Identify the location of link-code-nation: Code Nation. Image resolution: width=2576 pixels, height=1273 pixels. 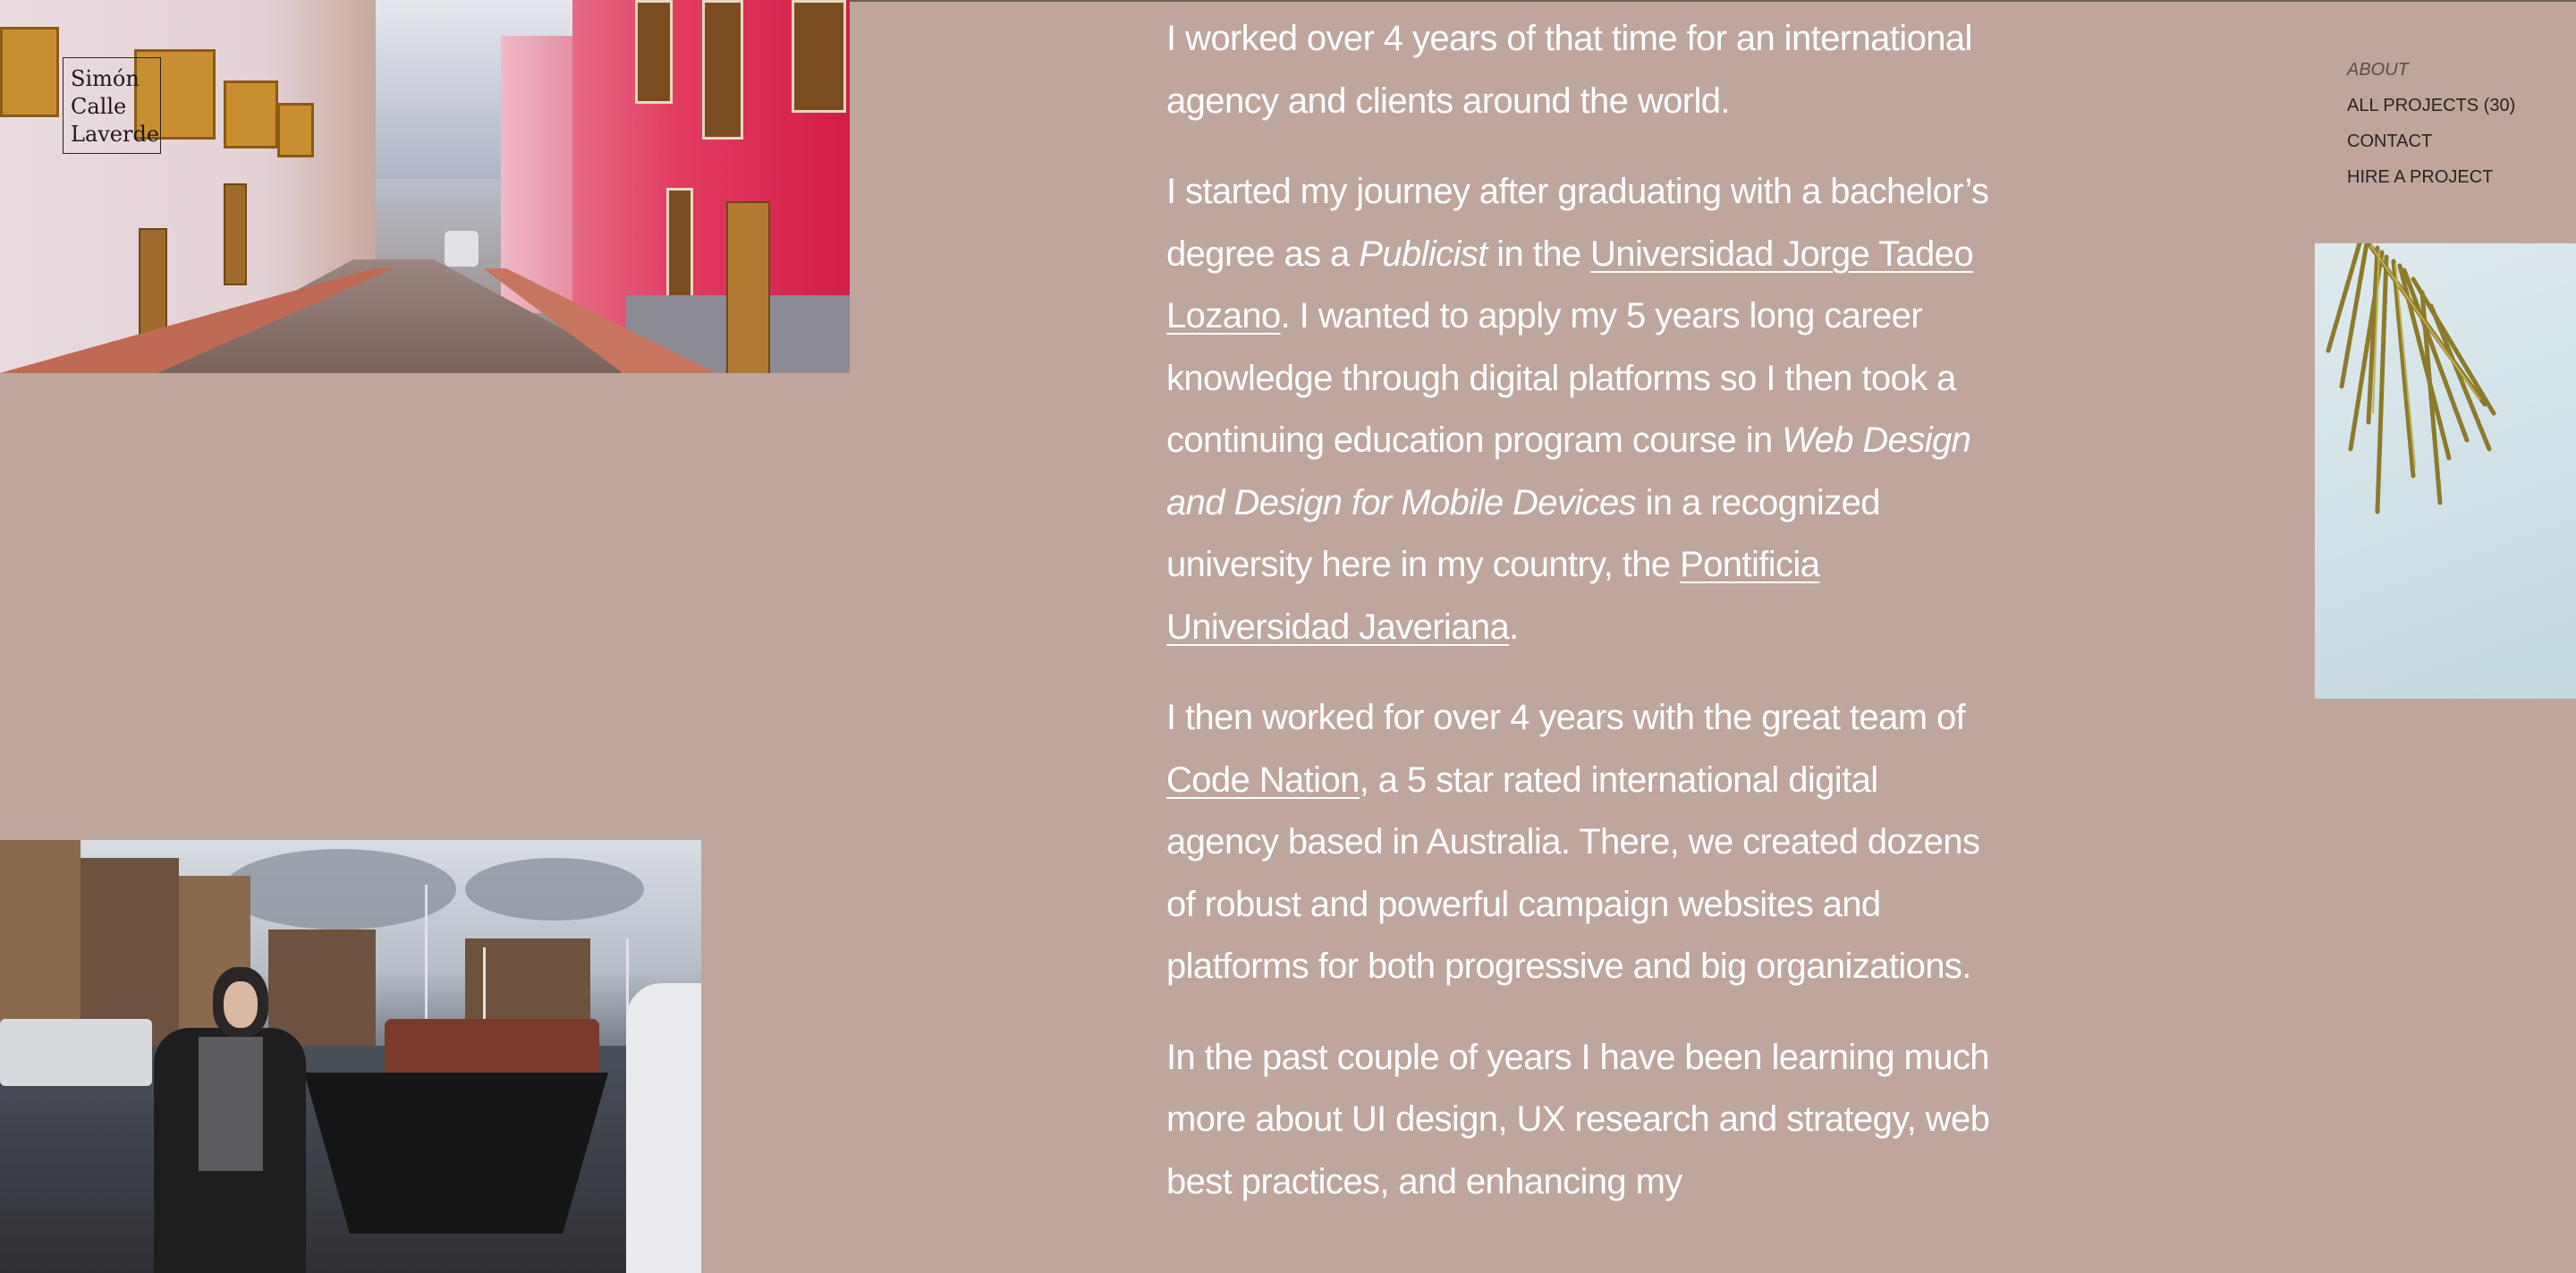
(1263, 780).